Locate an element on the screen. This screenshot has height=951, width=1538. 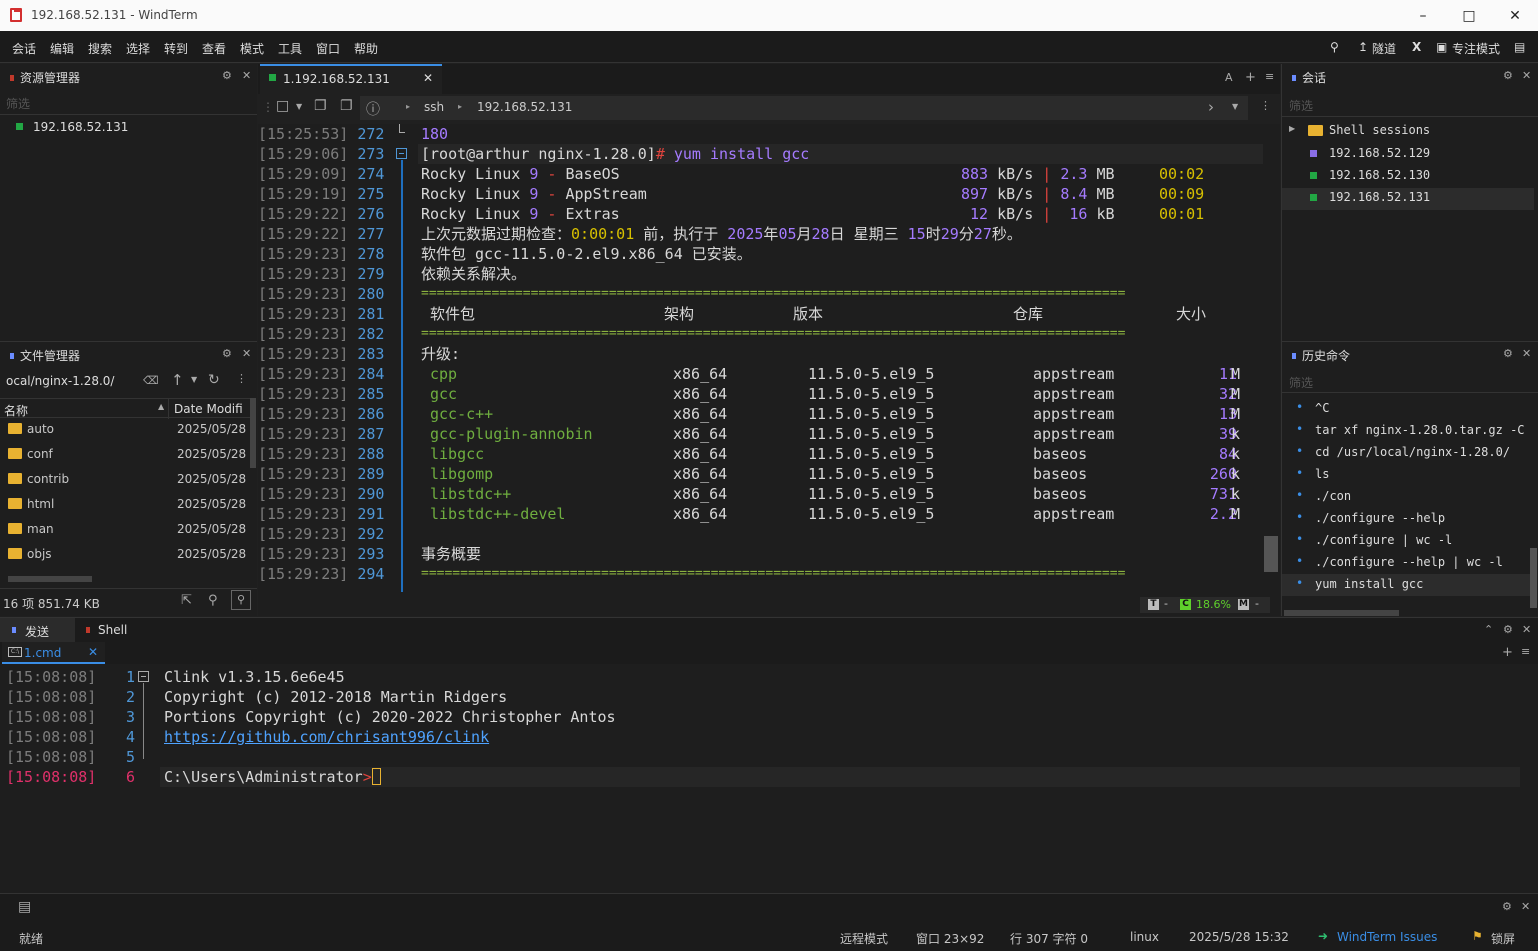
breadcrumb-host: 192.168.52.131 is located at coordinates (524, 107).